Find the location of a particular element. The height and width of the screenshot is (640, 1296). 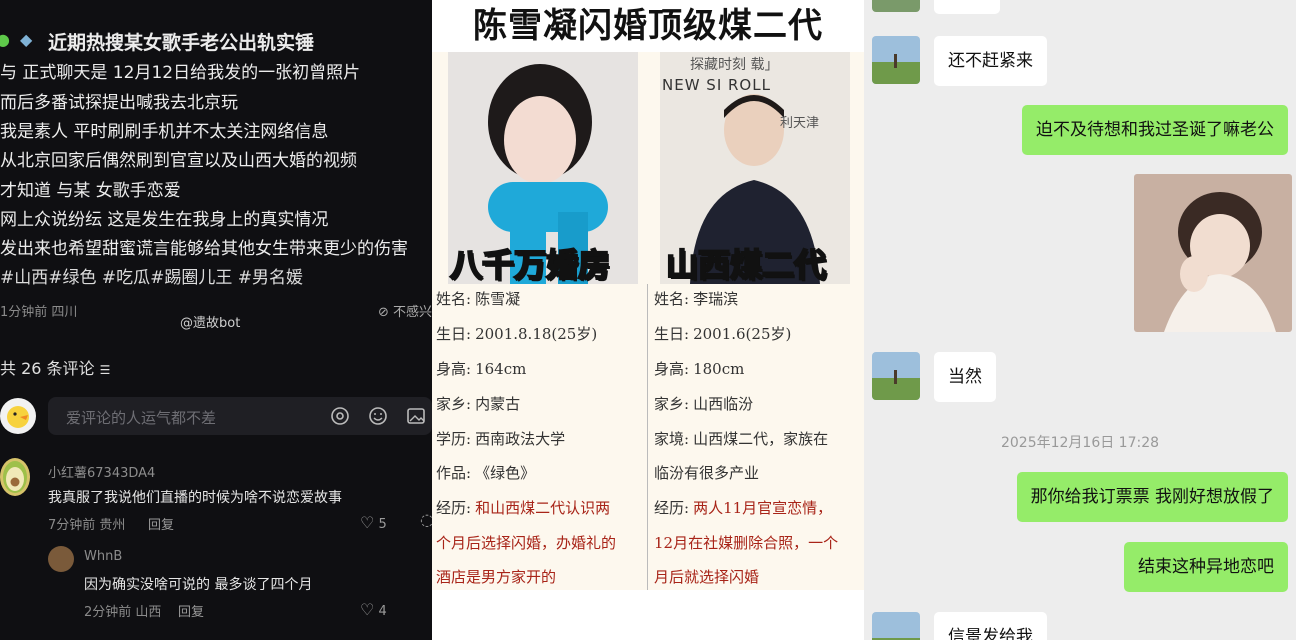

poster-title: 陈雪凝闪婚顶级煤二代 is located at coordinates (648, 26).